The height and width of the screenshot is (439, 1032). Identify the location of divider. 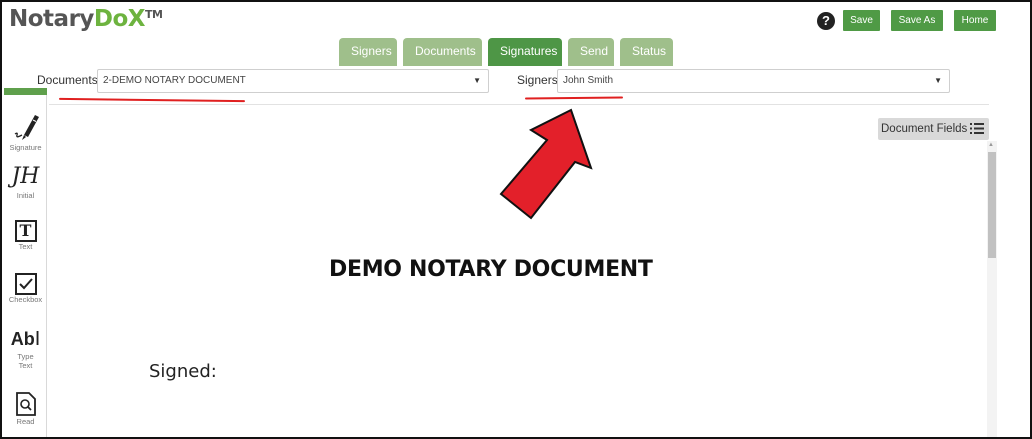
(519, 104).